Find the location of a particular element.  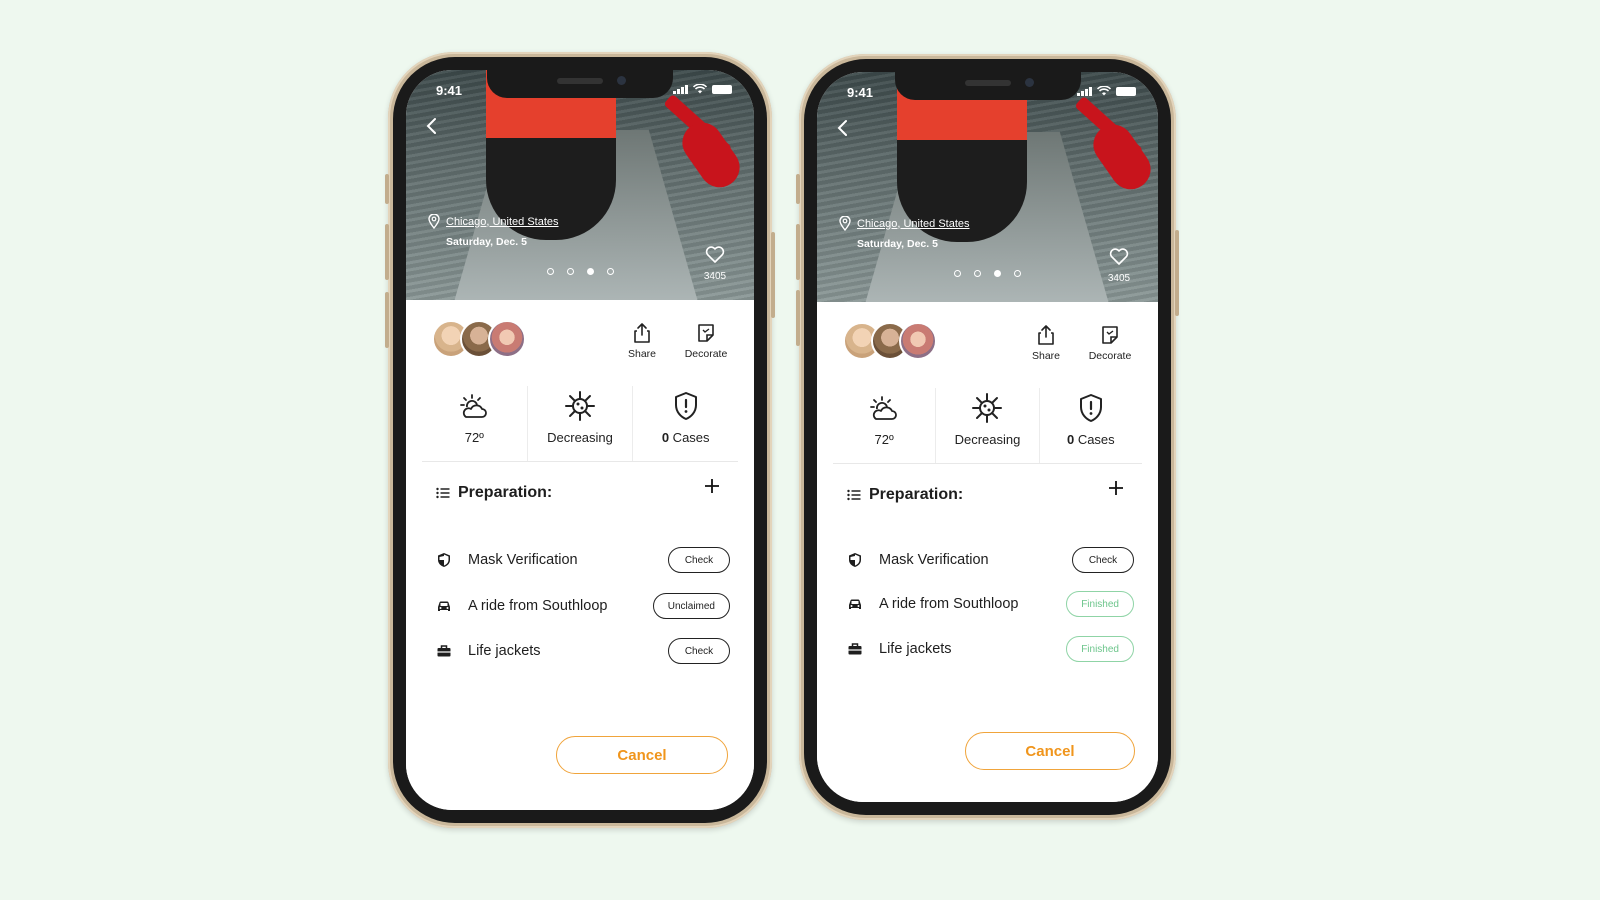

prep-item: Life jackets Finished is located at coordinates (990, 649).